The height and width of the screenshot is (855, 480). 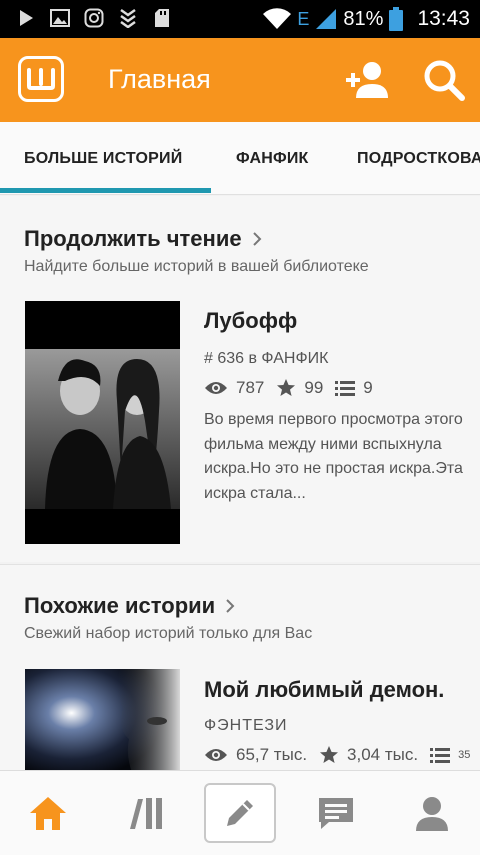 What do you see at coordinates (326, 19) in the screenshot?
I see `signal-icon` at bounding box center [326, 19].